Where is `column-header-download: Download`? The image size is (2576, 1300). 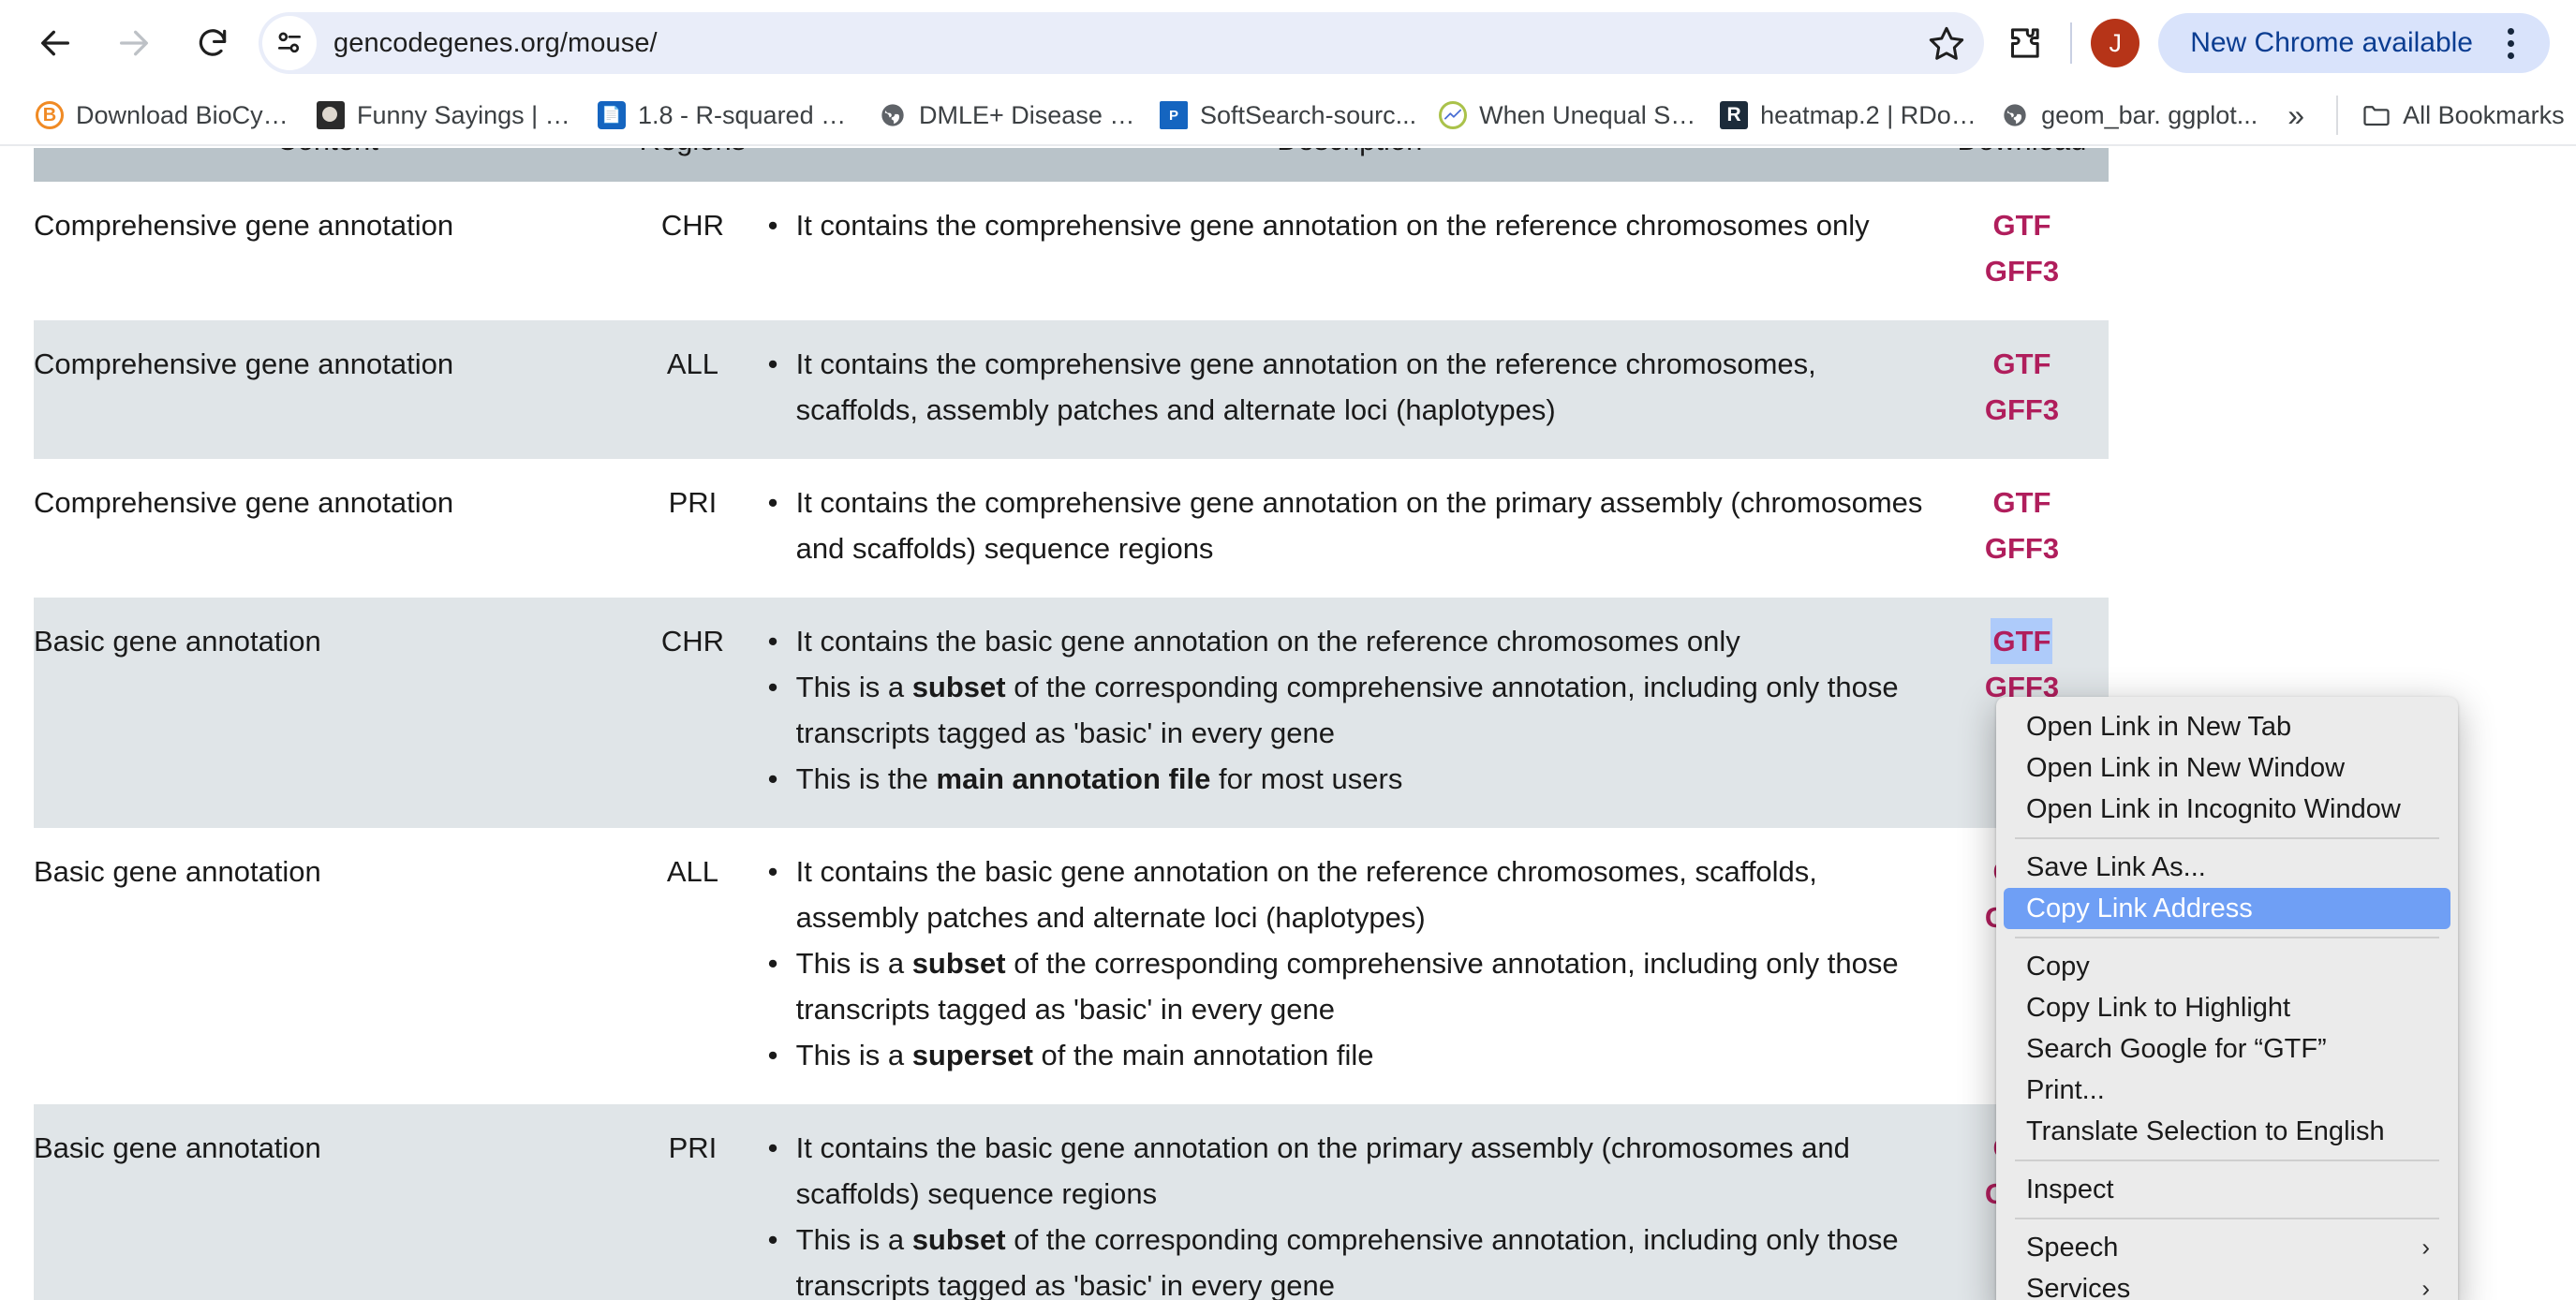 column-header-download: Download is located at coordinates (2022, 165).